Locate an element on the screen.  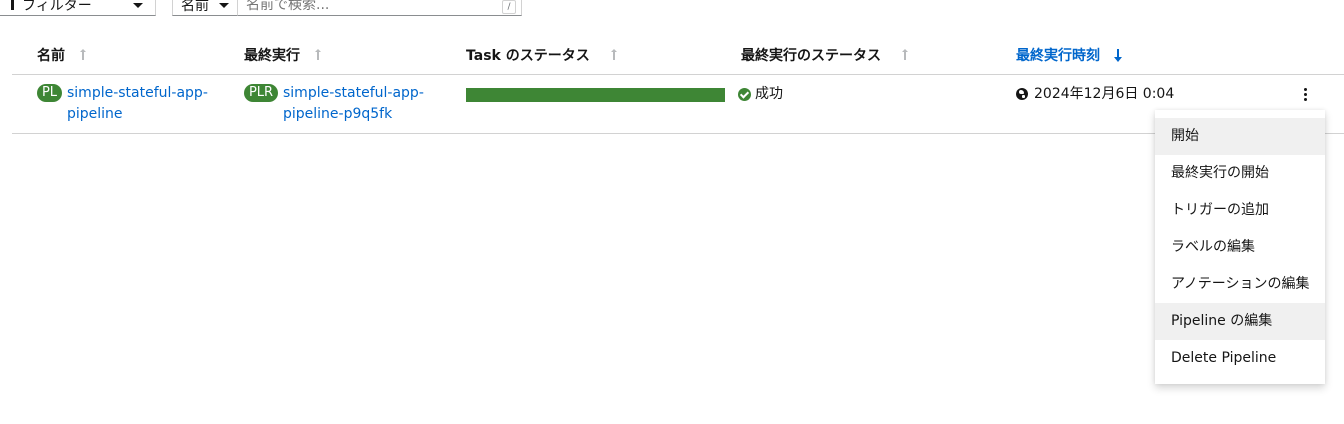
menu-item-delete-pipeline: Delete Pipeline is located at coordinates (1240, 358).